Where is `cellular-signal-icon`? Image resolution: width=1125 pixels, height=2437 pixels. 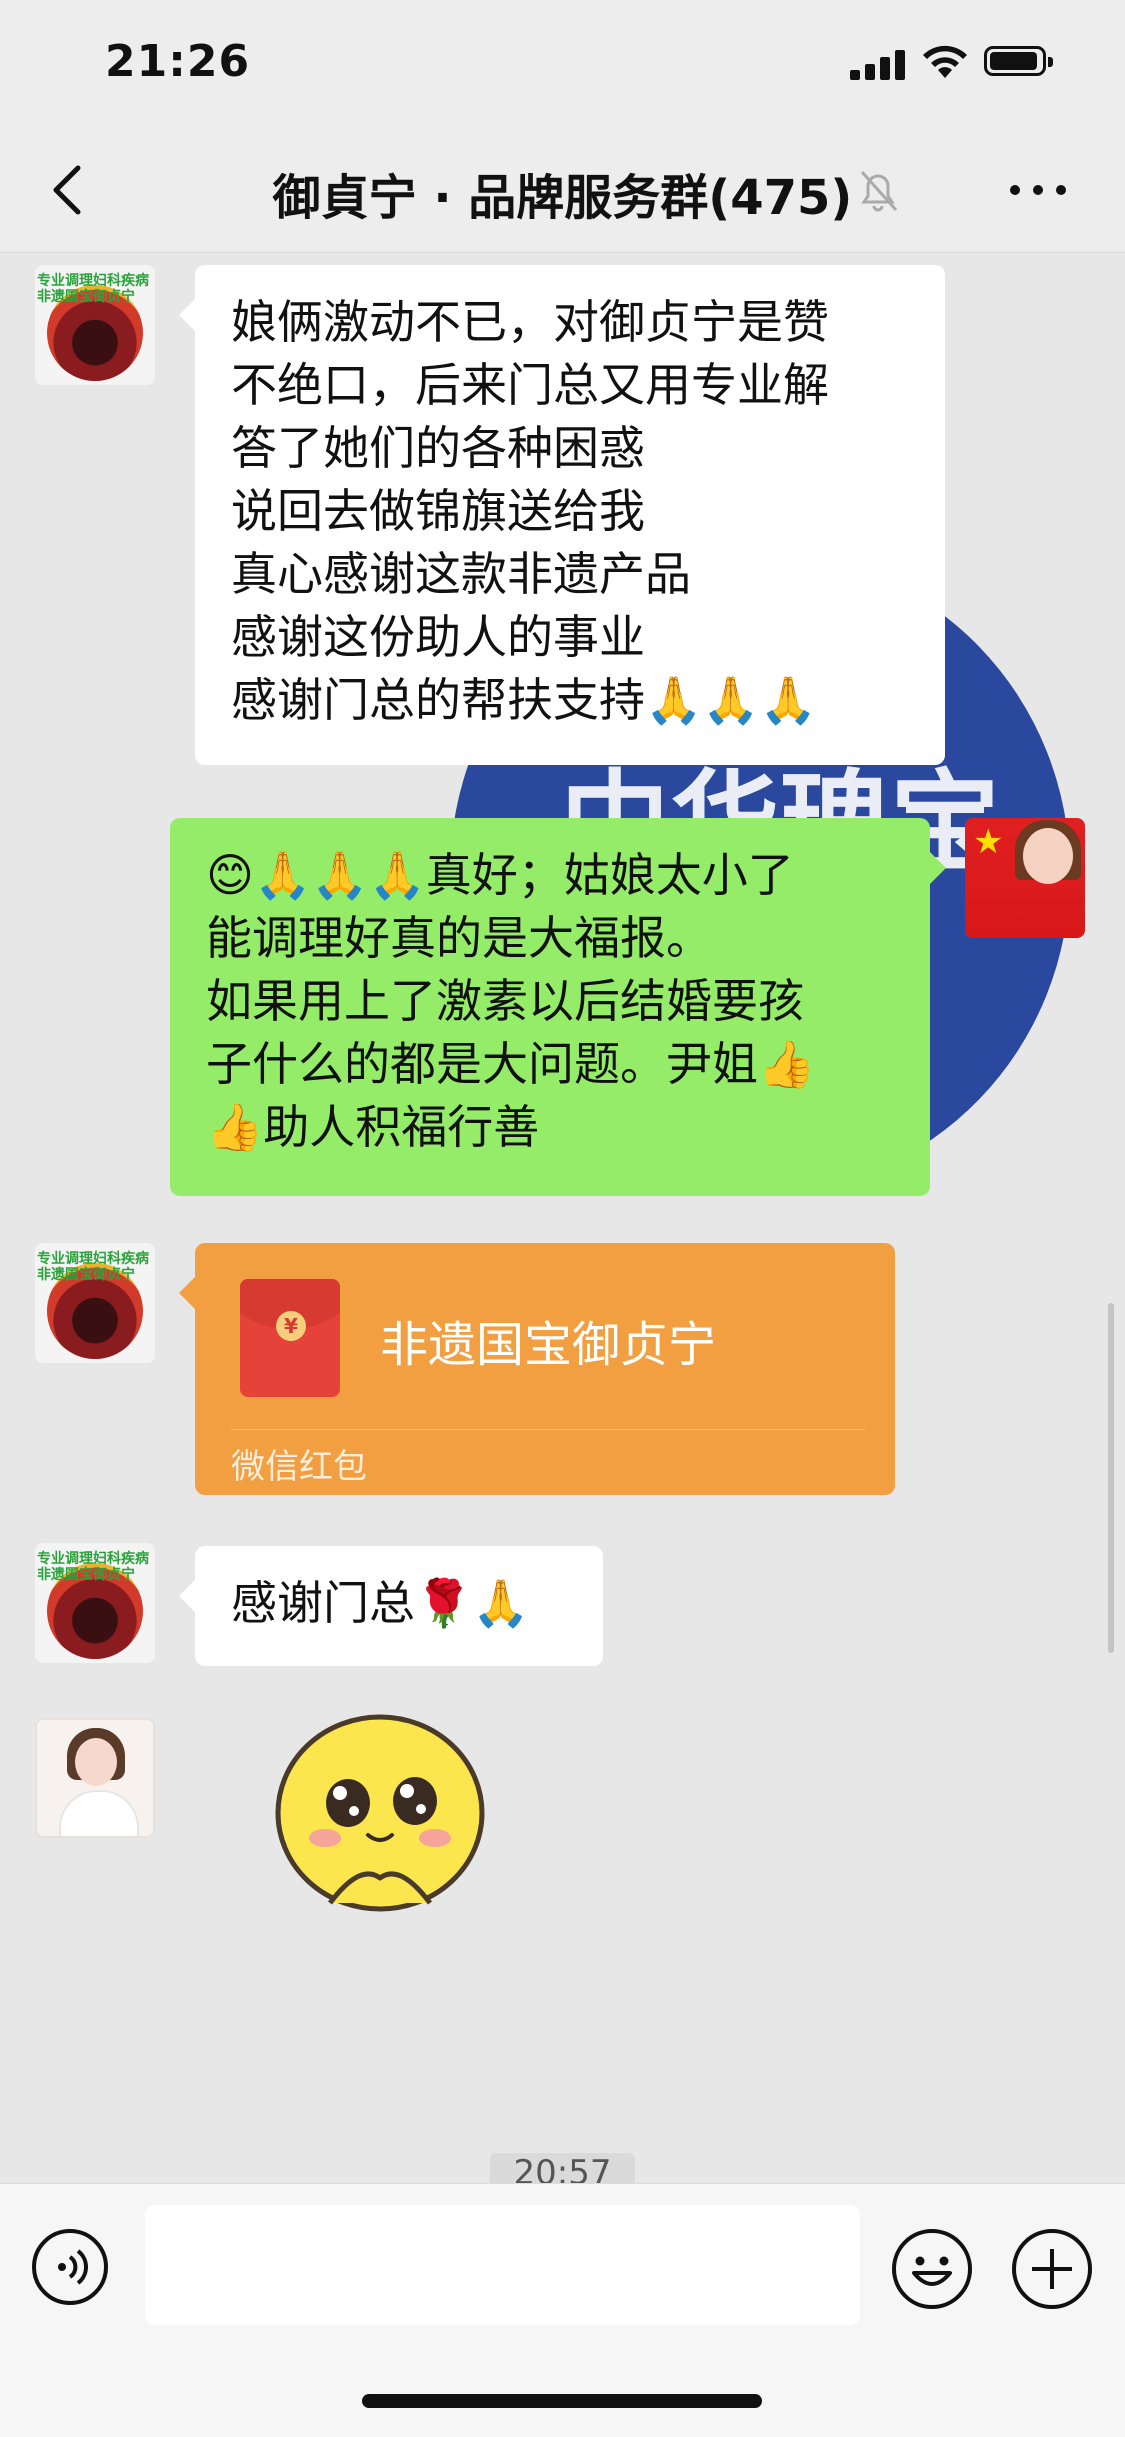
cellular-signal-icon is located at coordinates (878, 64).